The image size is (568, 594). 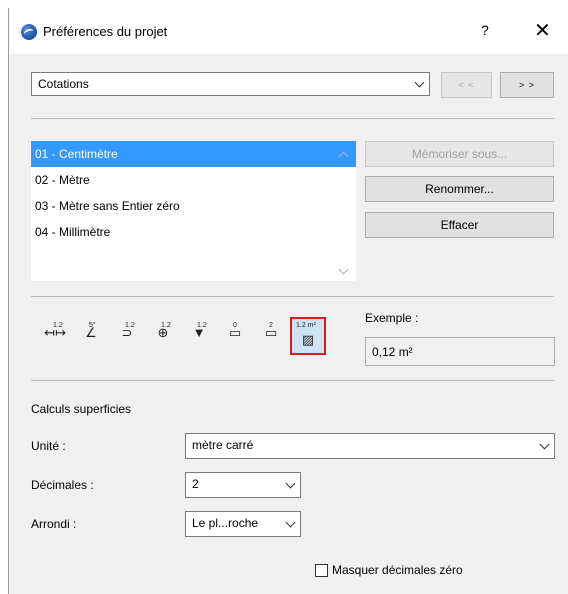 What do you see at coordinates (485, 30) in the screenshot?
I see `help-button: ?` at bounding box center [485, 30].